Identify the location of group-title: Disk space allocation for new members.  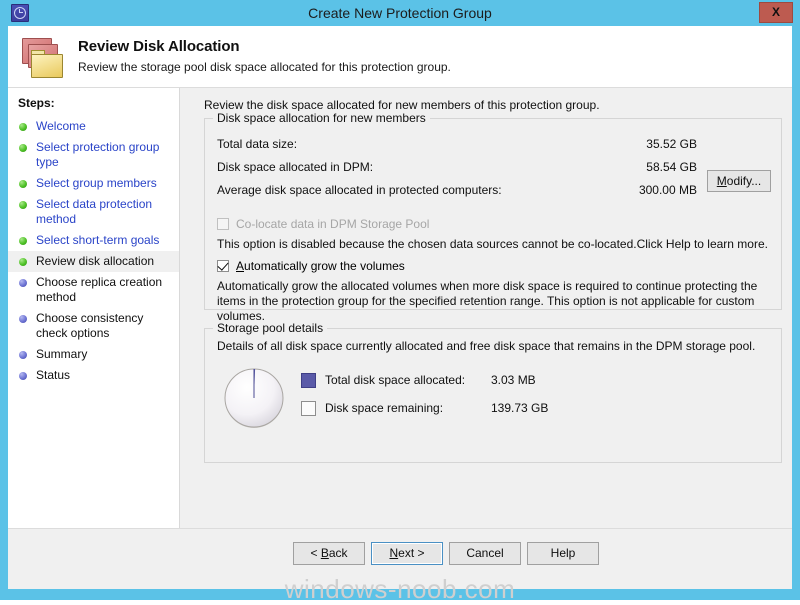
(321, 118).